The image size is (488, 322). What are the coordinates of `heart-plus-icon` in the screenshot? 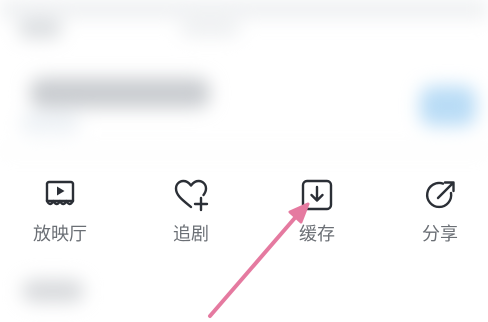 It's located at (191, 195).